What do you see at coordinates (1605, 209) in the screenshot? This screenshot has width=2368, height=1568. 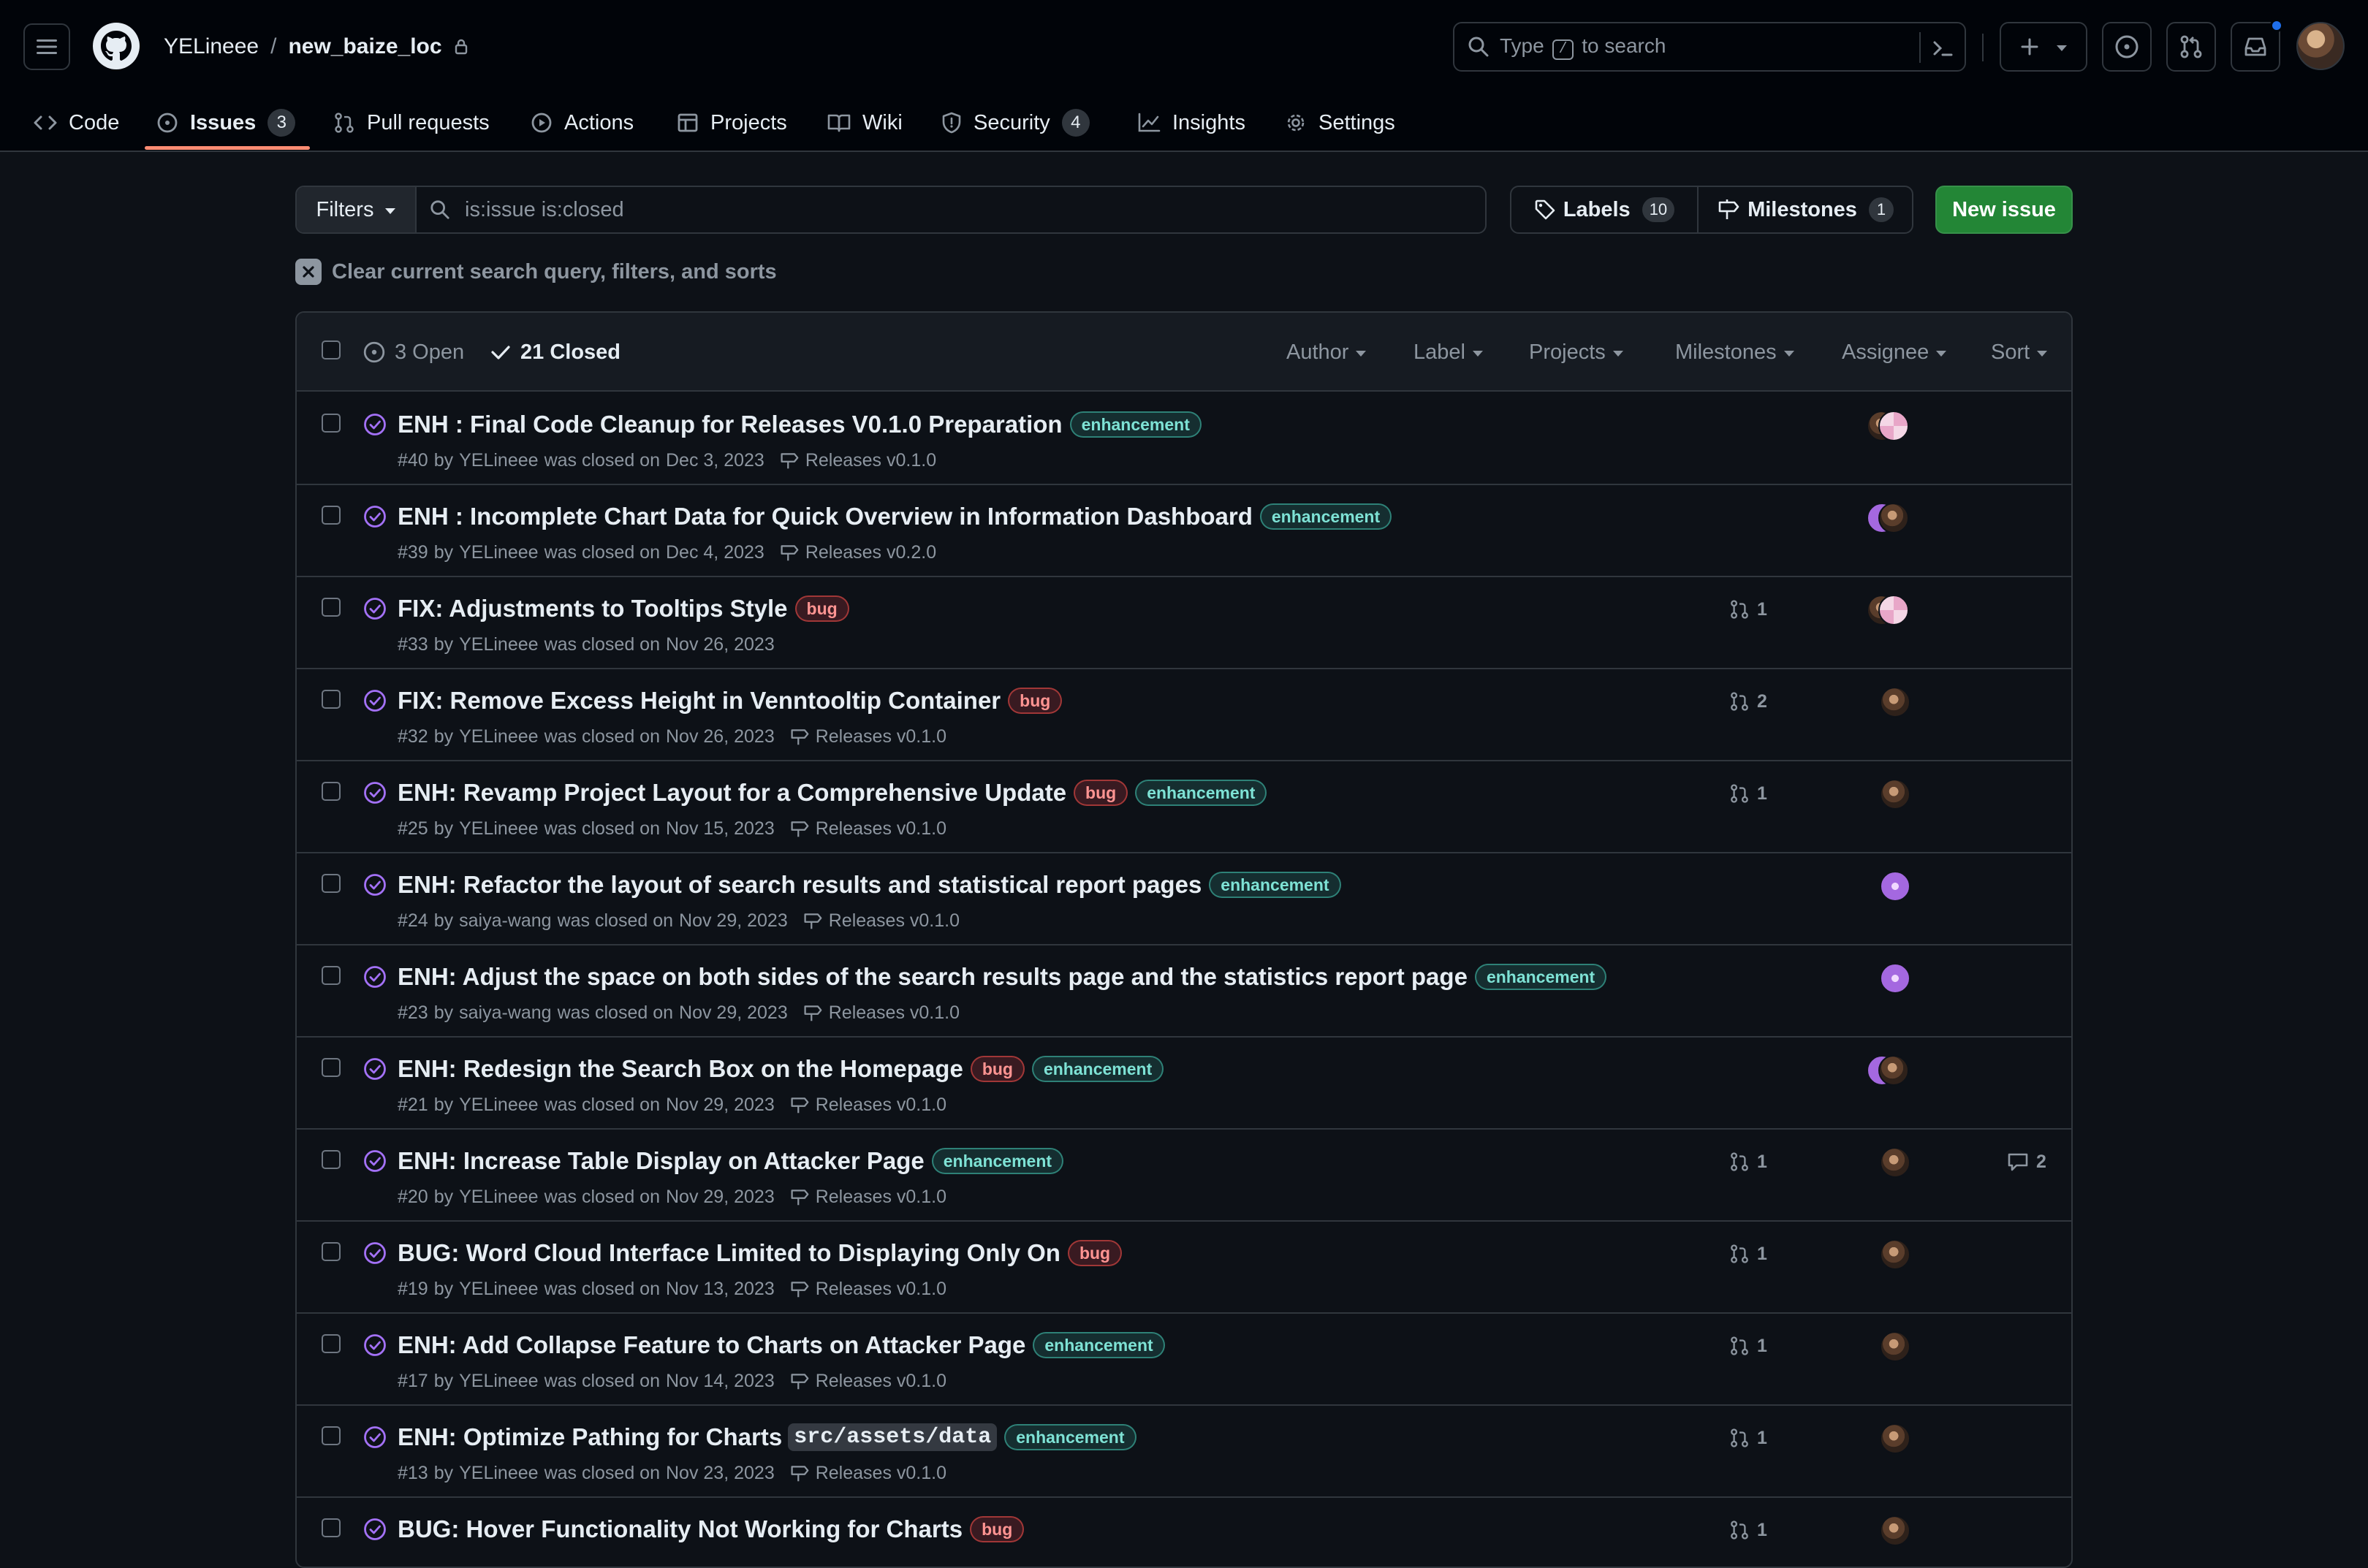 I see `labels-button: Labels 10` at bounding box center [1605, 209].